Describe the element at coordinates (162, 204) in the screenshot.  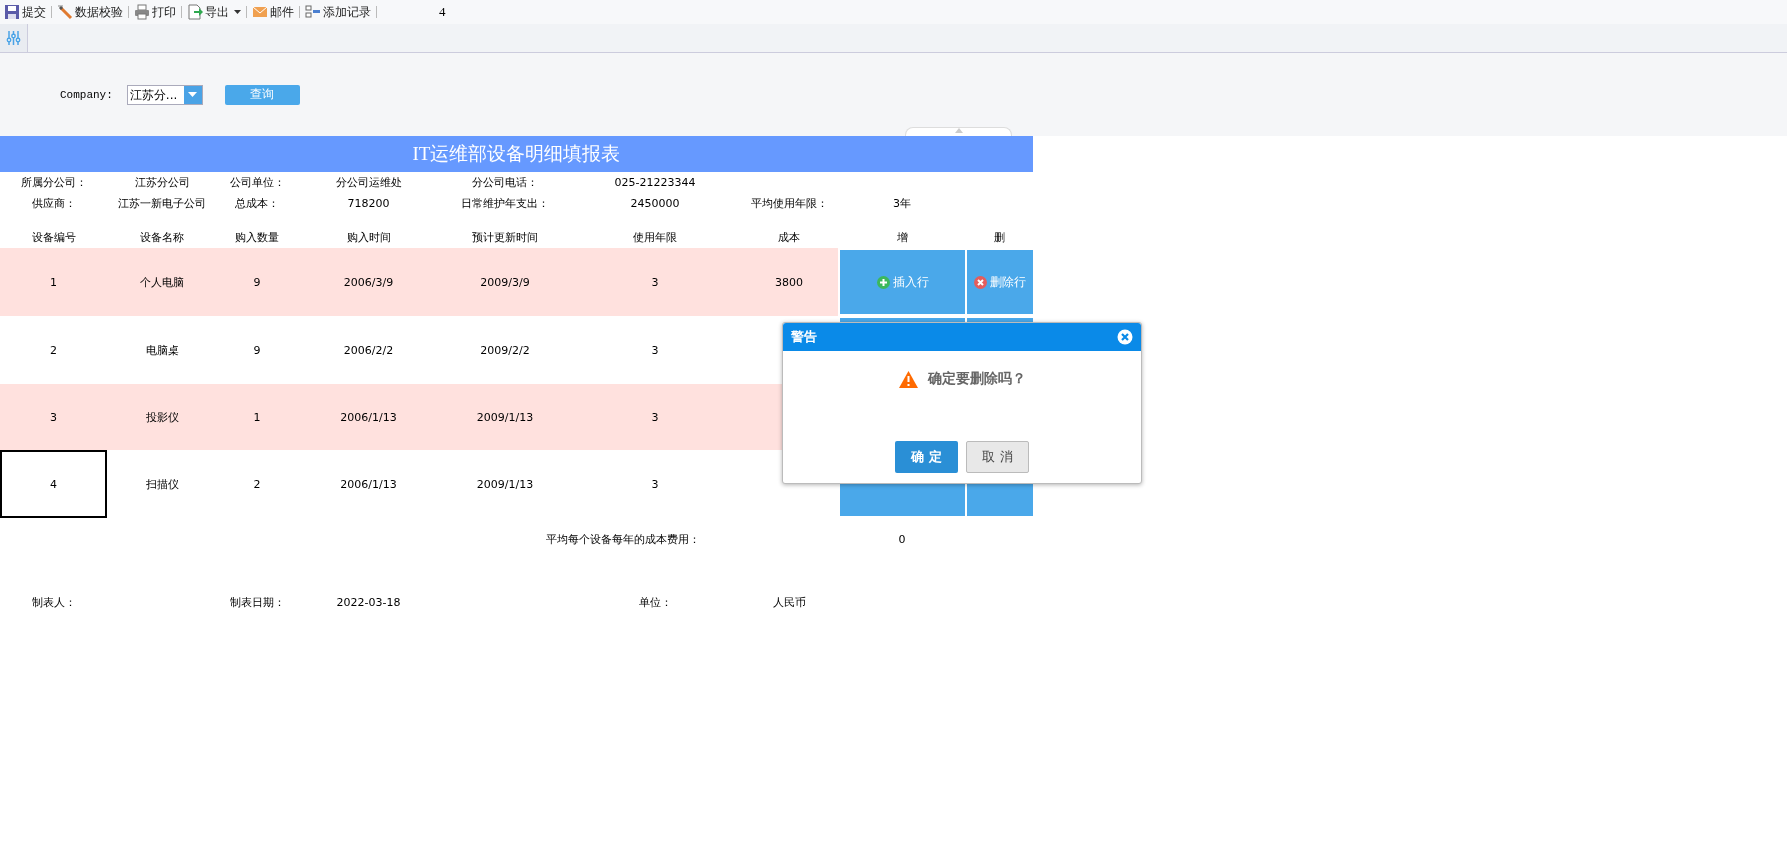
I see `info-value: 江苏一新电子公司` at that location.